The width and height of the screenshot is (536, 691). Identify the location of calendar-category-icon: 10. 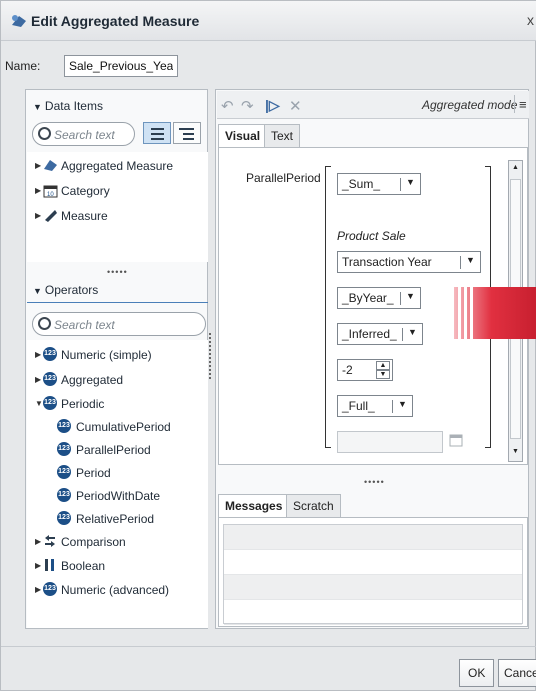
(50, 191).